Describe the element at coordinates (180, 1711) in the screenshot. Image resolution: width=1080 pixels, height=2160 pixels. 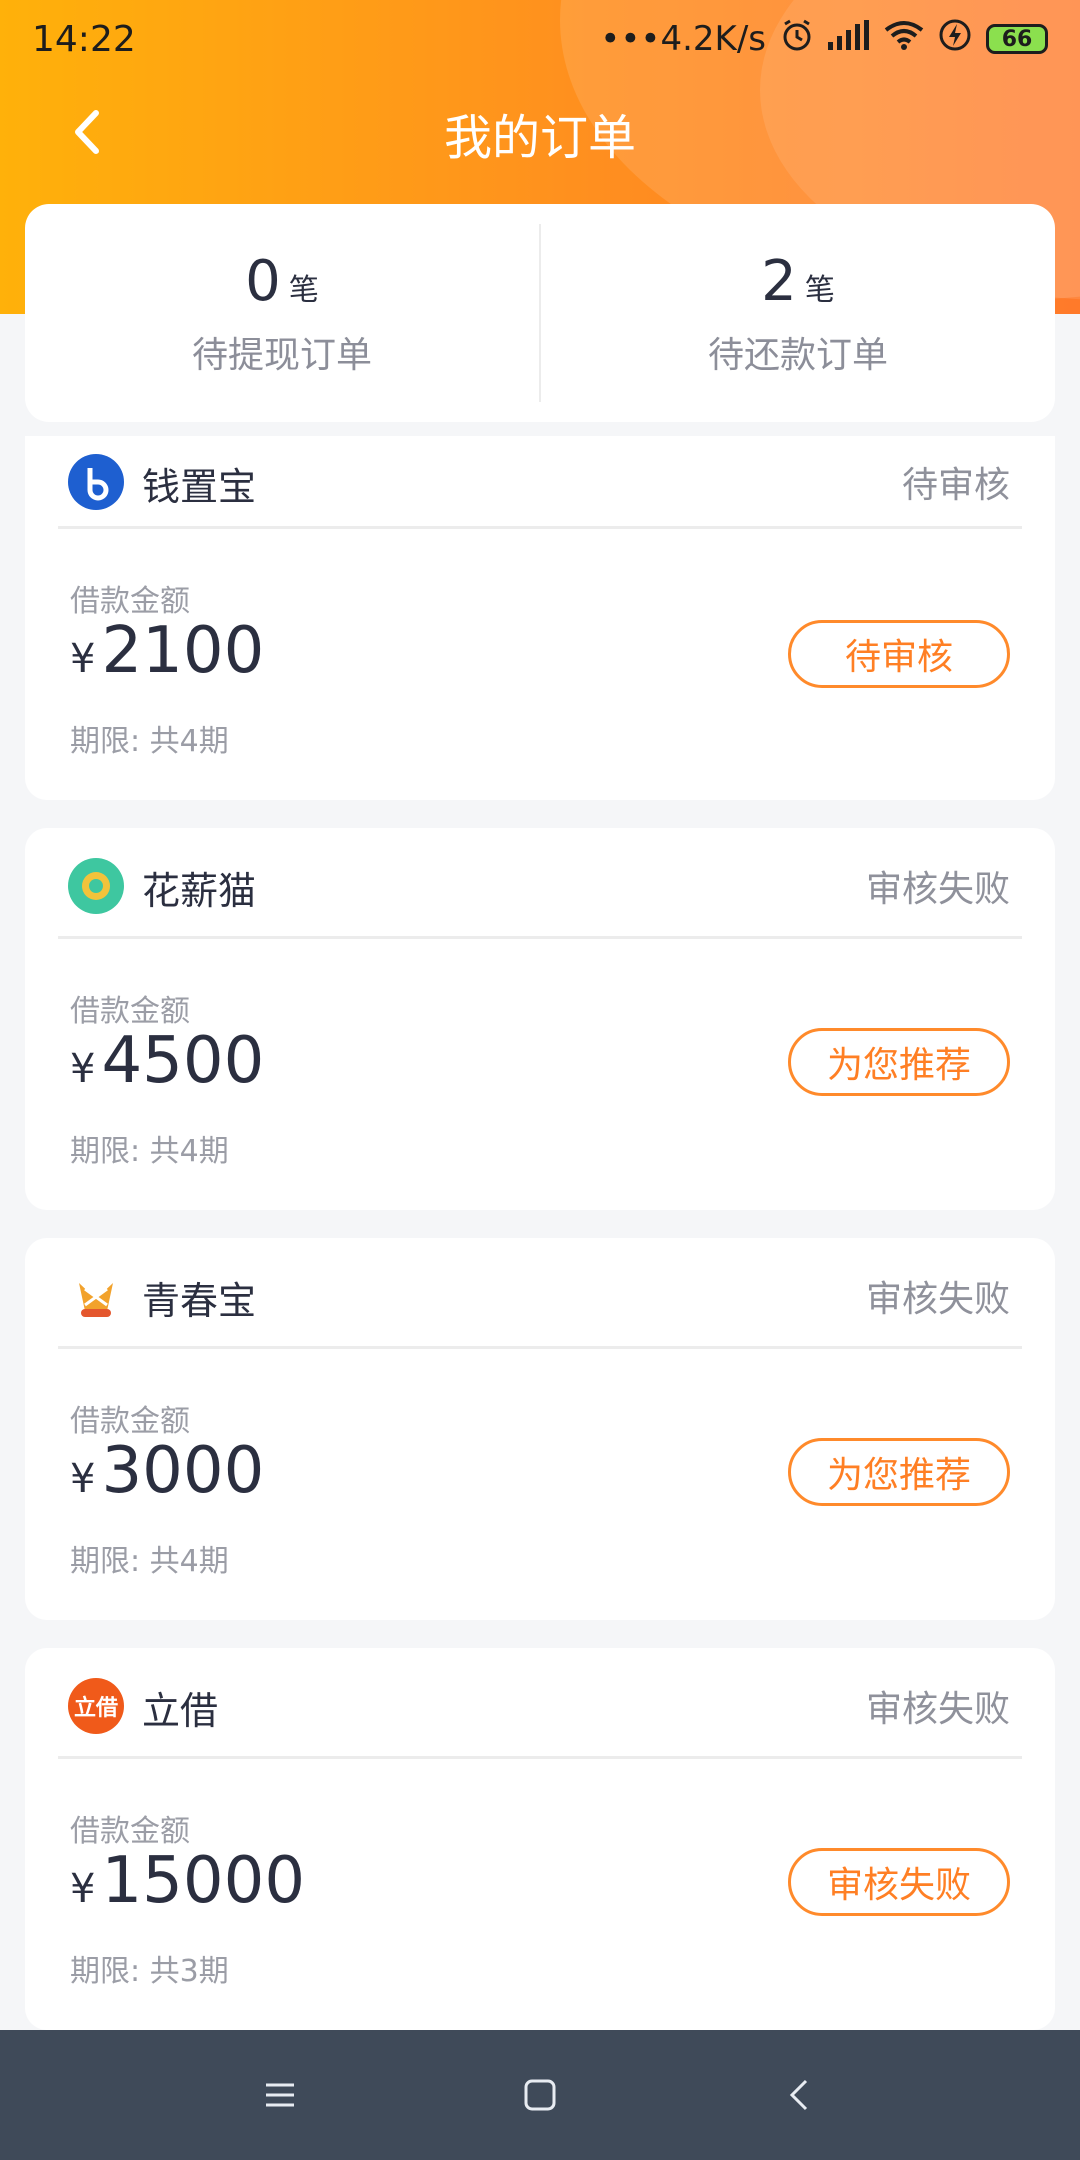
I see `lender-name: 立借` at that location.